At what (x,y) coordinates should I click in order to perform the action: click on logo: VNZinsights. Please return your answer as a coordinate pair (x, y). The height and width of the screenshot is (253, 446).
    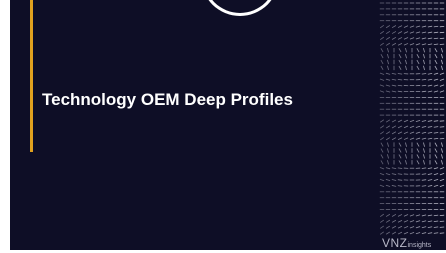
    Looking at the image, I should click on (406, 243).